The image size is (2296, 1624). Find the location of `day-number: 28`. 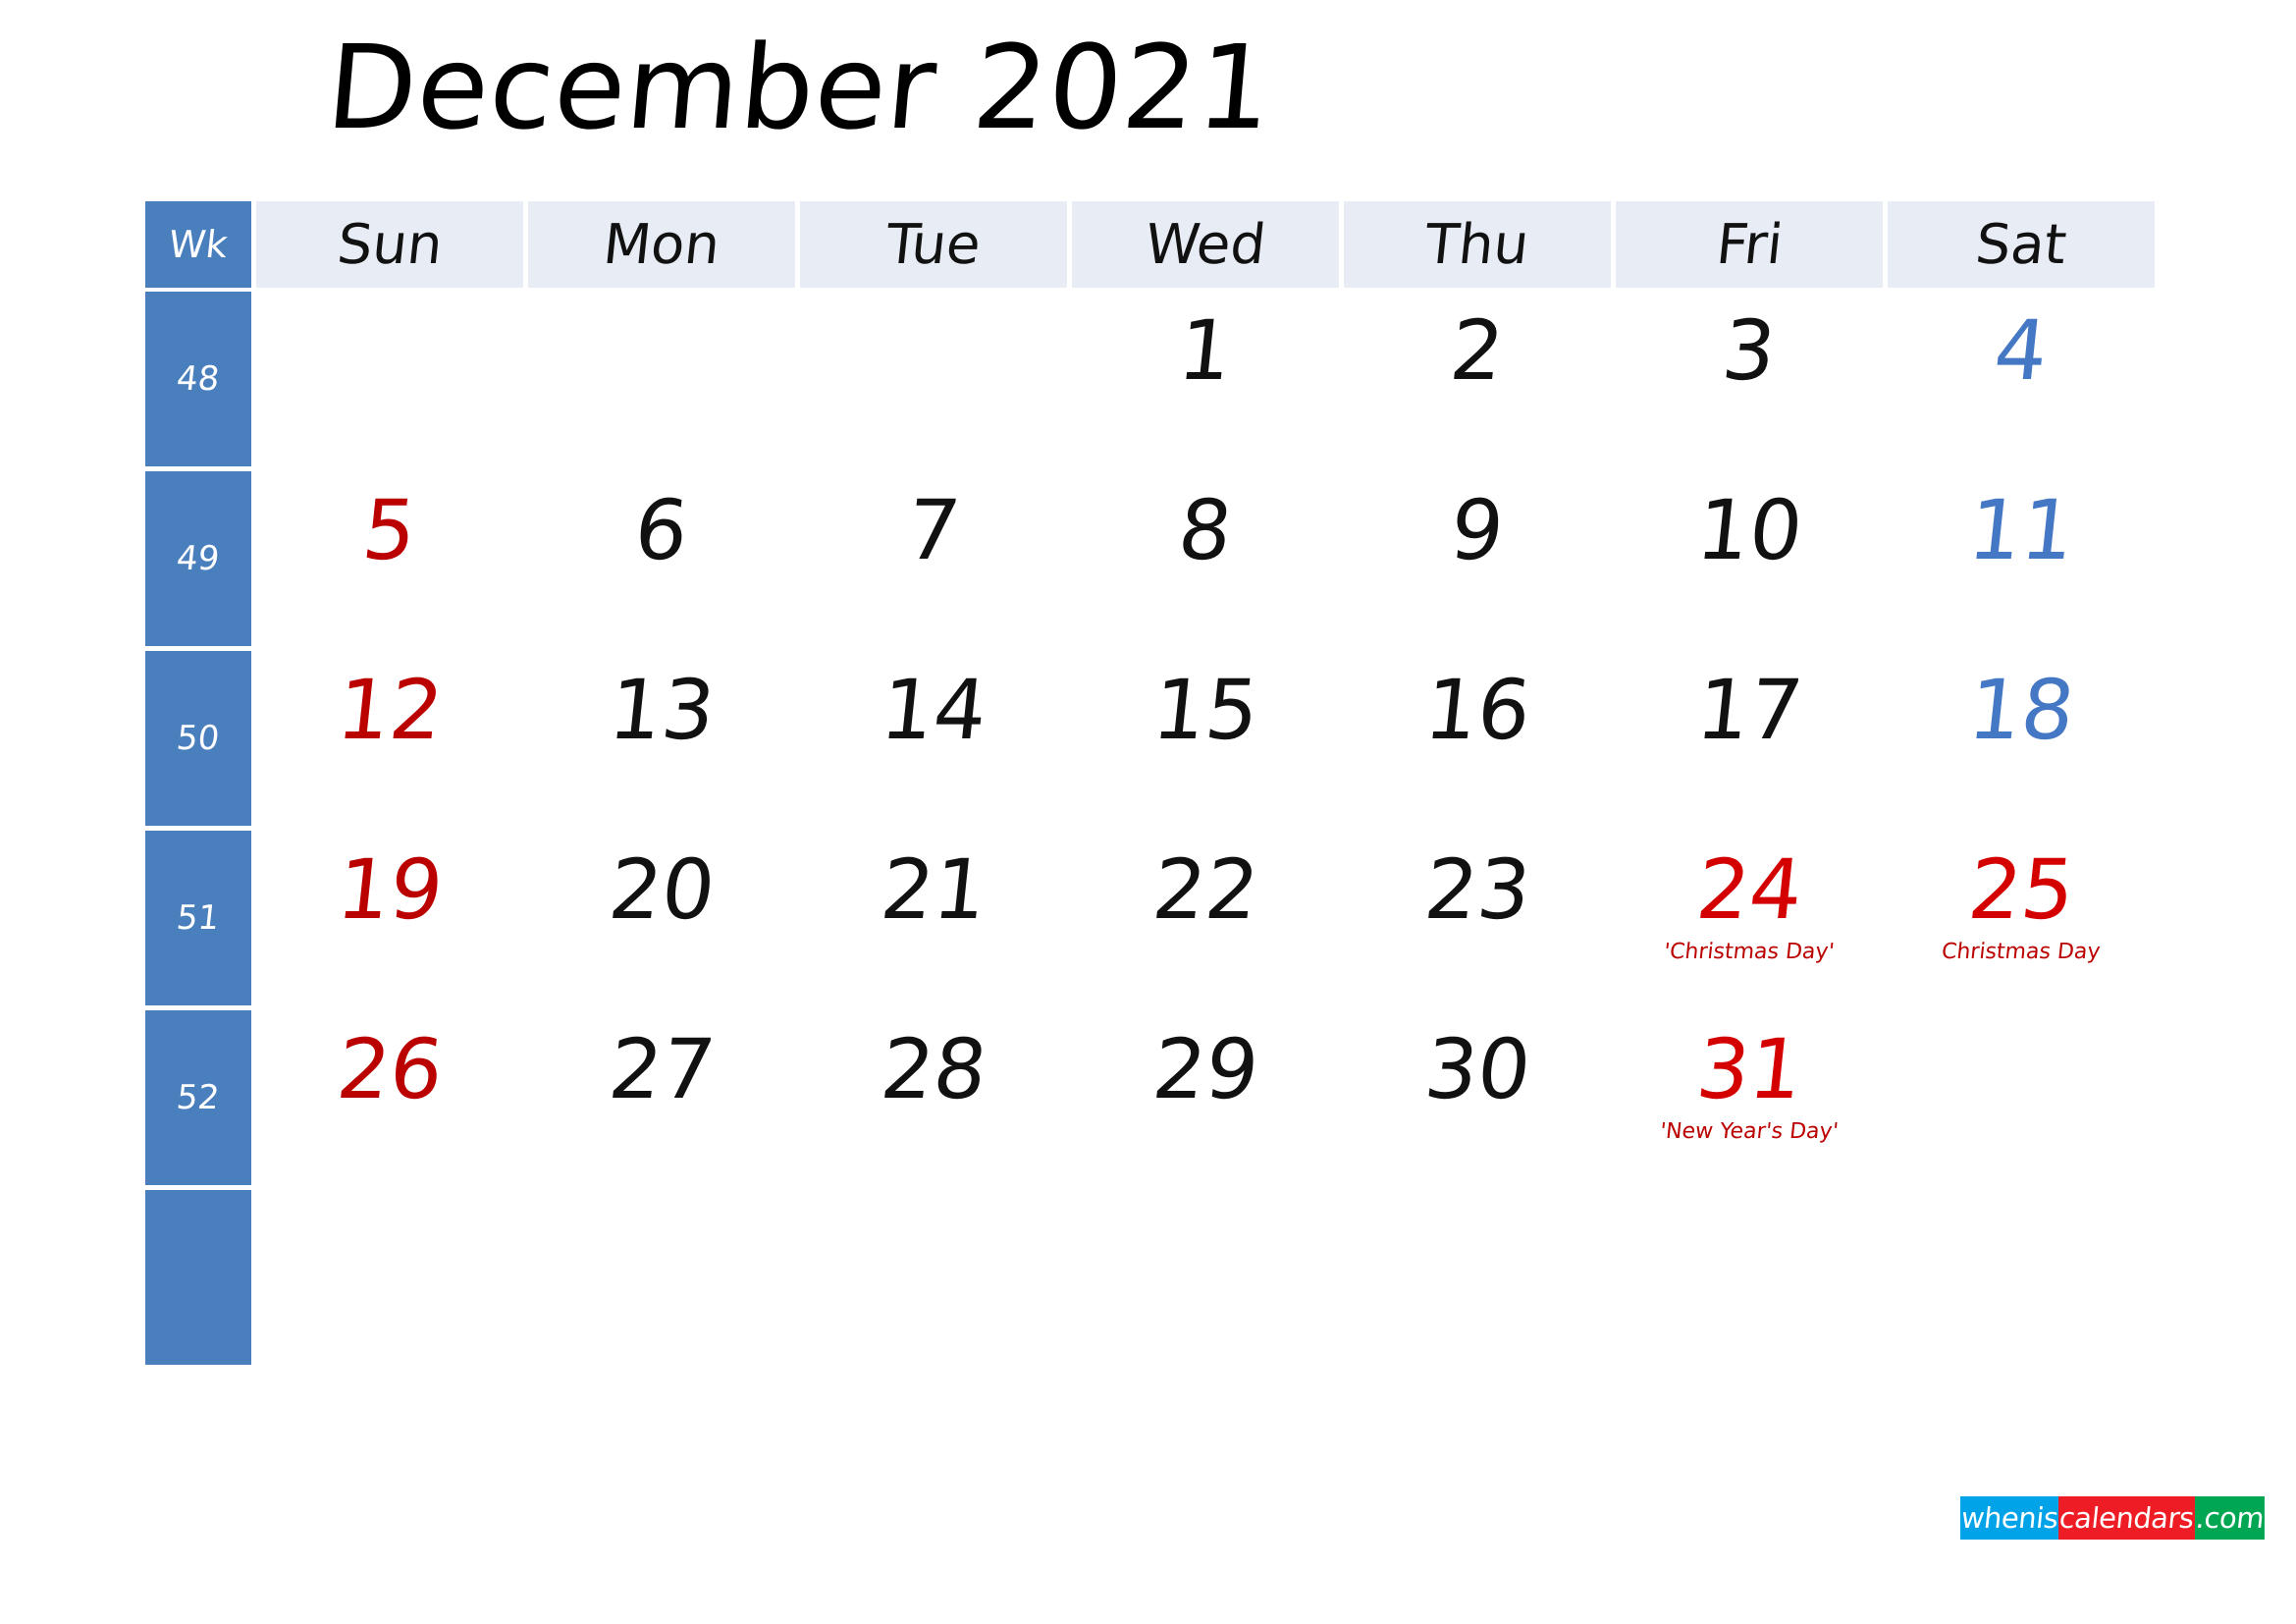

day-number: 28 is located at coordinates (933, 1069).